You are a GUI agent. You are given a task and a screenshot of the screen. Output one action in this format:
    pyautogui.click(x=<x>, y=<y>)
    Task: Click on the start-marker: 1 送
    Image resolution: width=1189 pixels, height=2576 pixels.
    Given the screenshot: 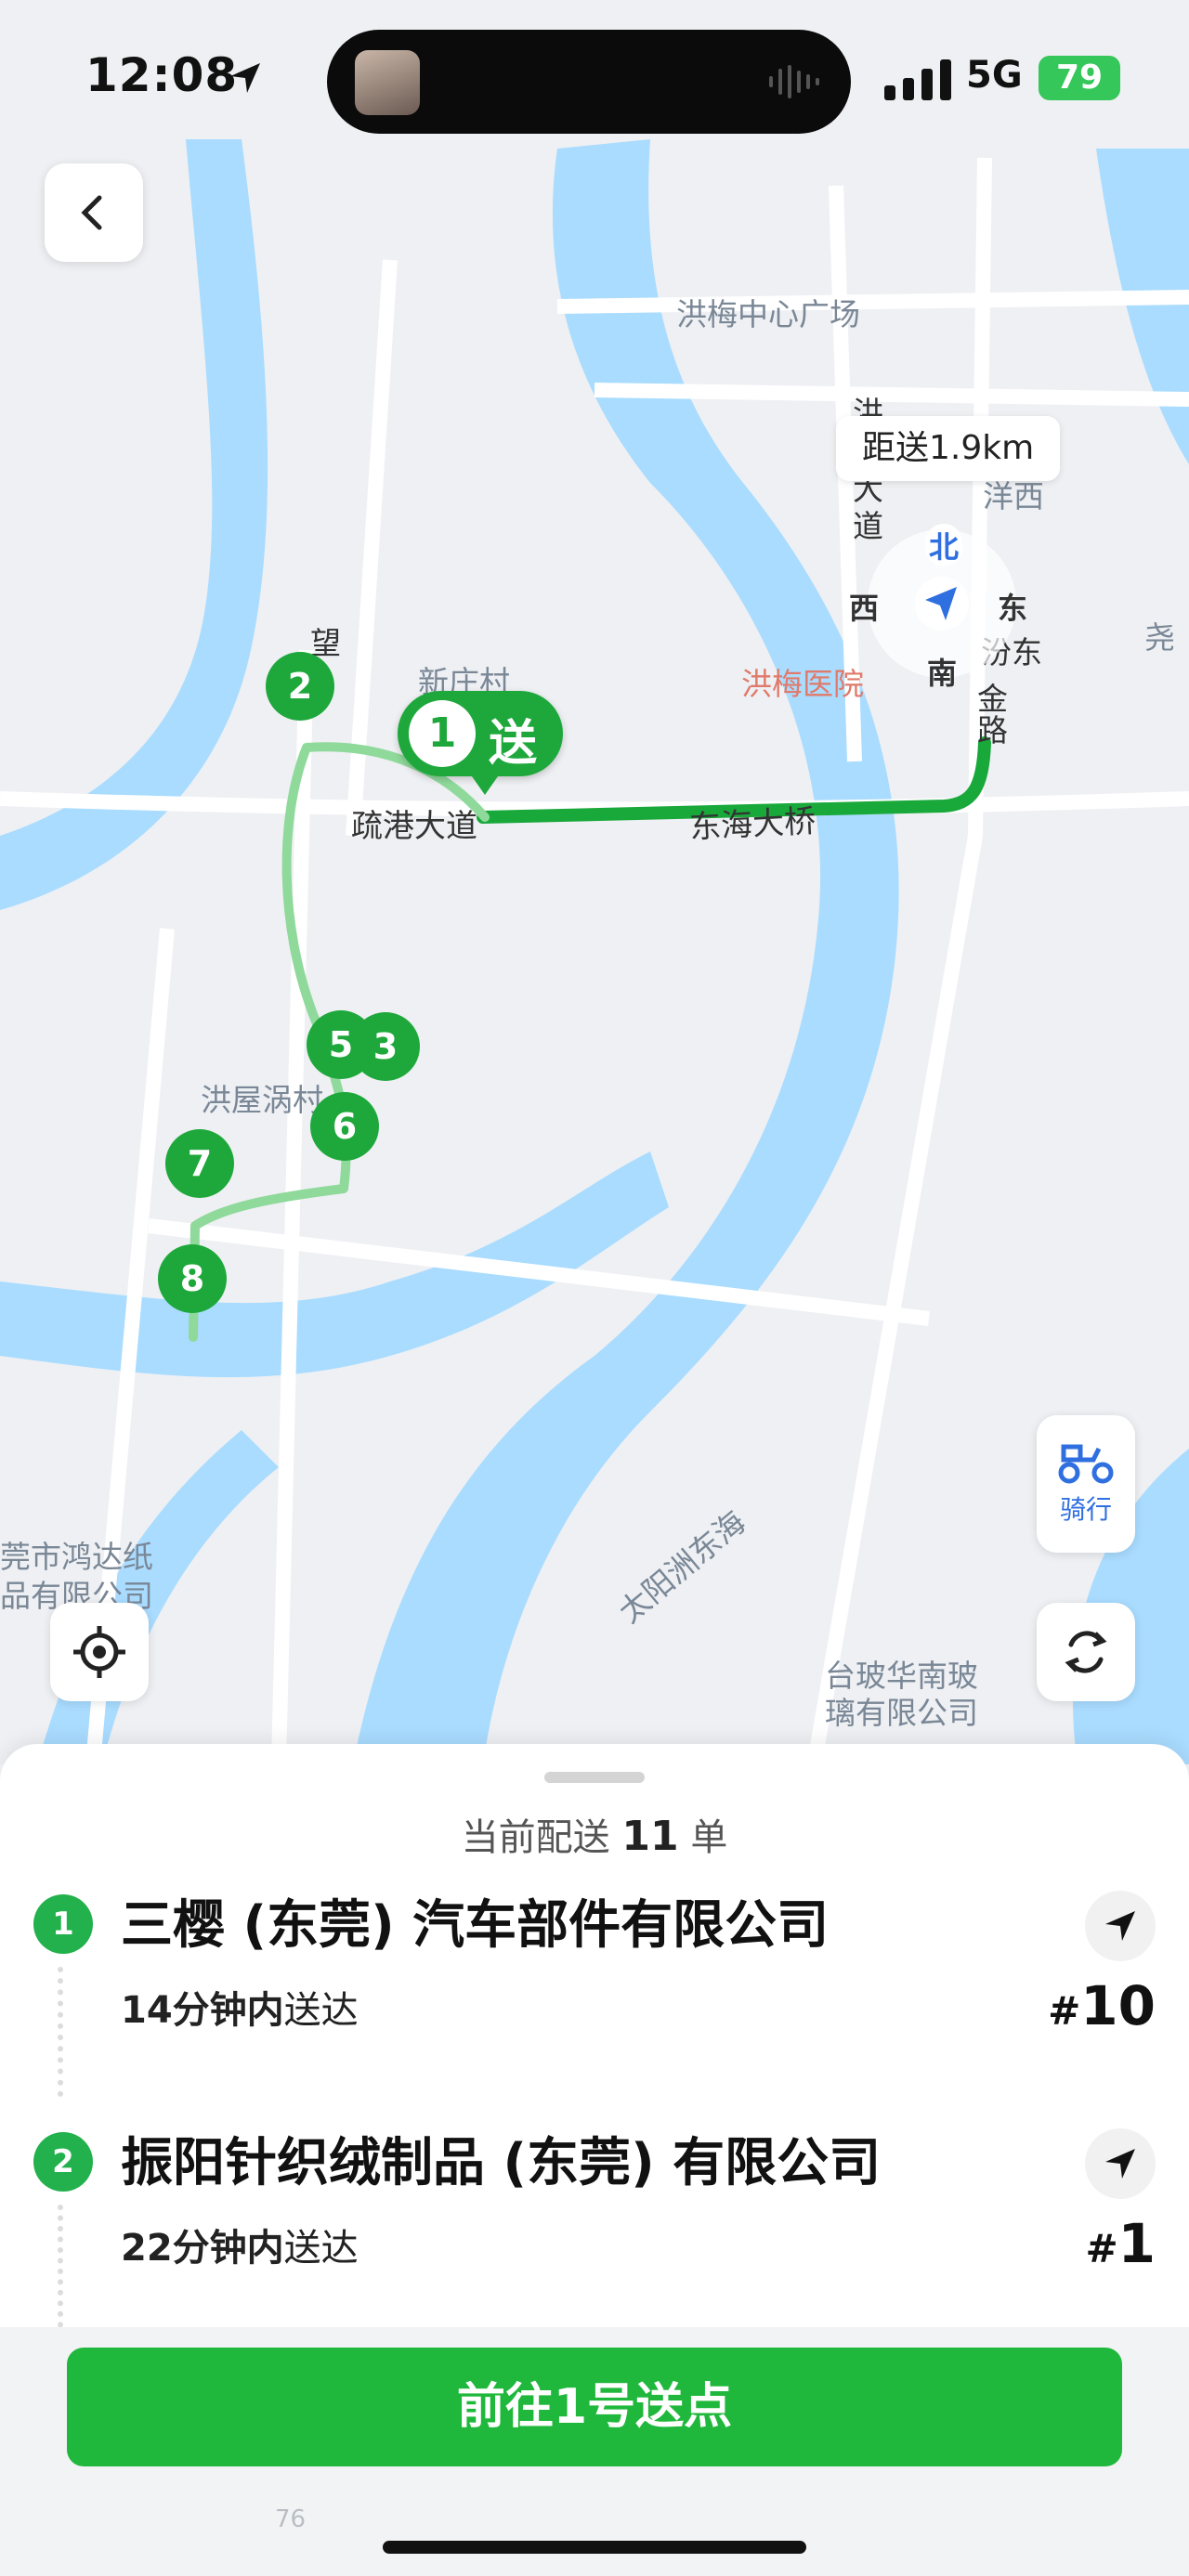 What is the action you would take?
    pyautogui.click(x=480, y=743)
    